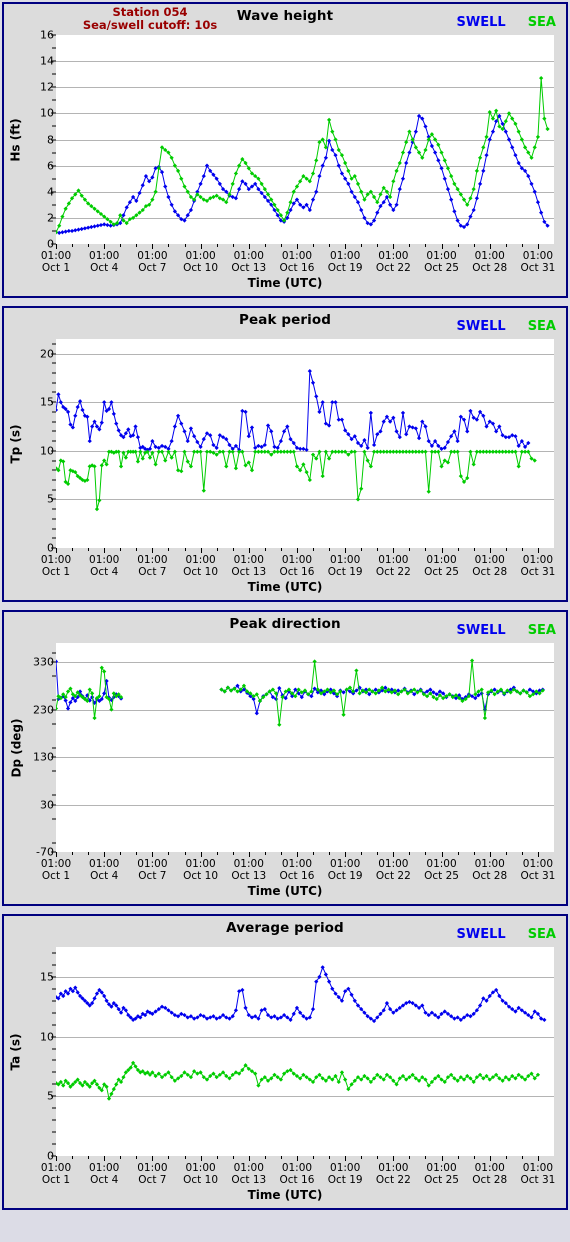  Describe the element at coordinates (506, 326) in the screenshot. I see `chart-legend: SWELL SEA` at that location.